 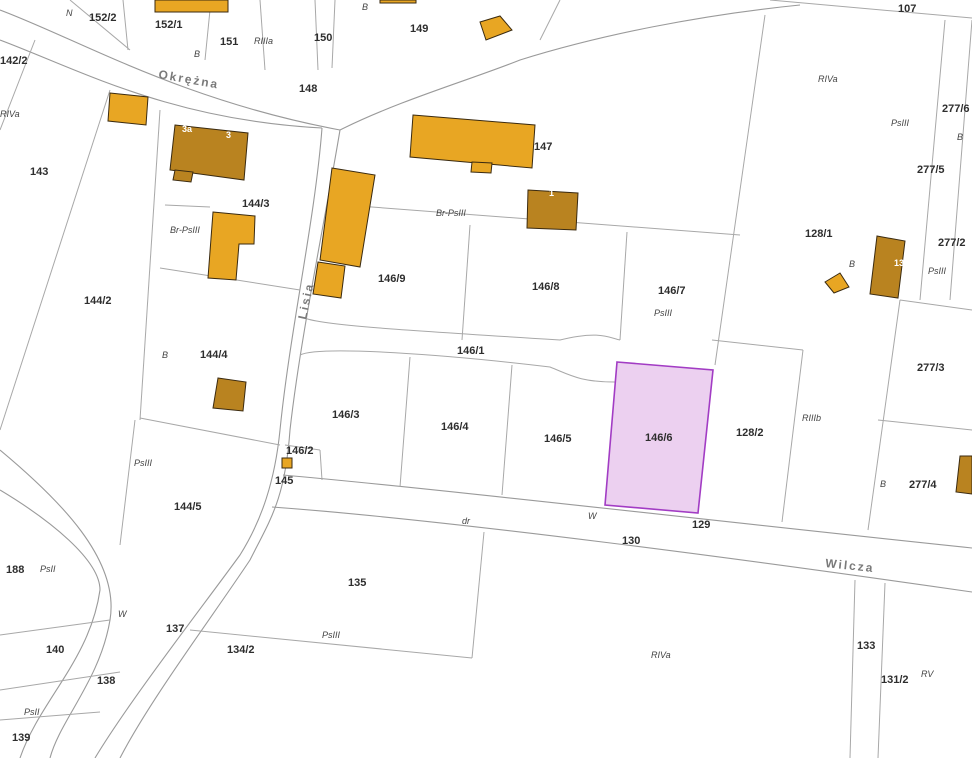 What do you see at coordinates (471, 351) in the screenshot?
I see `parcel-label: 146/1` at bounding box center [471, 351].